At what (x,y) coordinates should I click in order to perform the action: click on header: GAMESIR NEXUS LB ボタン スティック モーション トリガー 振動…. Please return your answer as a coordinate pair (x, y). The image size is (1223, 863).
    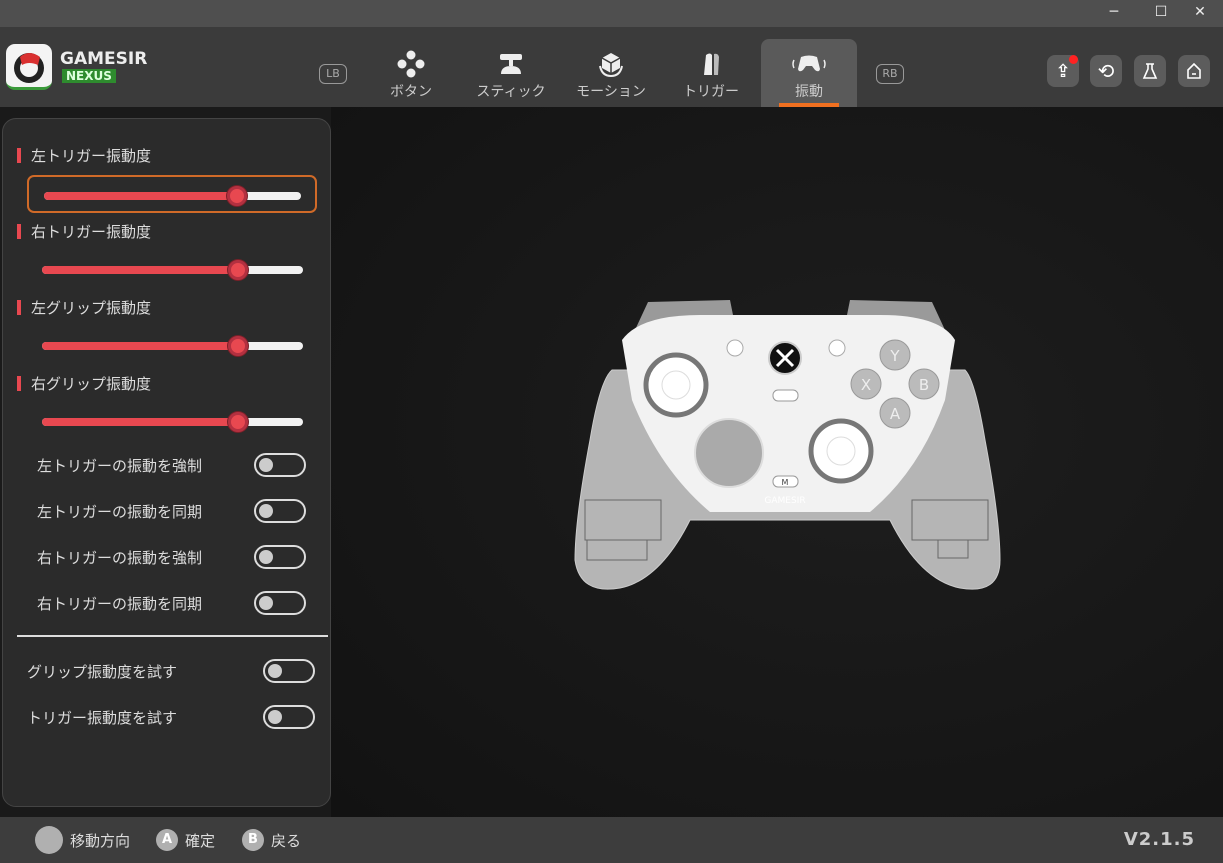
    Looking at the image, I should click on (611, 67).